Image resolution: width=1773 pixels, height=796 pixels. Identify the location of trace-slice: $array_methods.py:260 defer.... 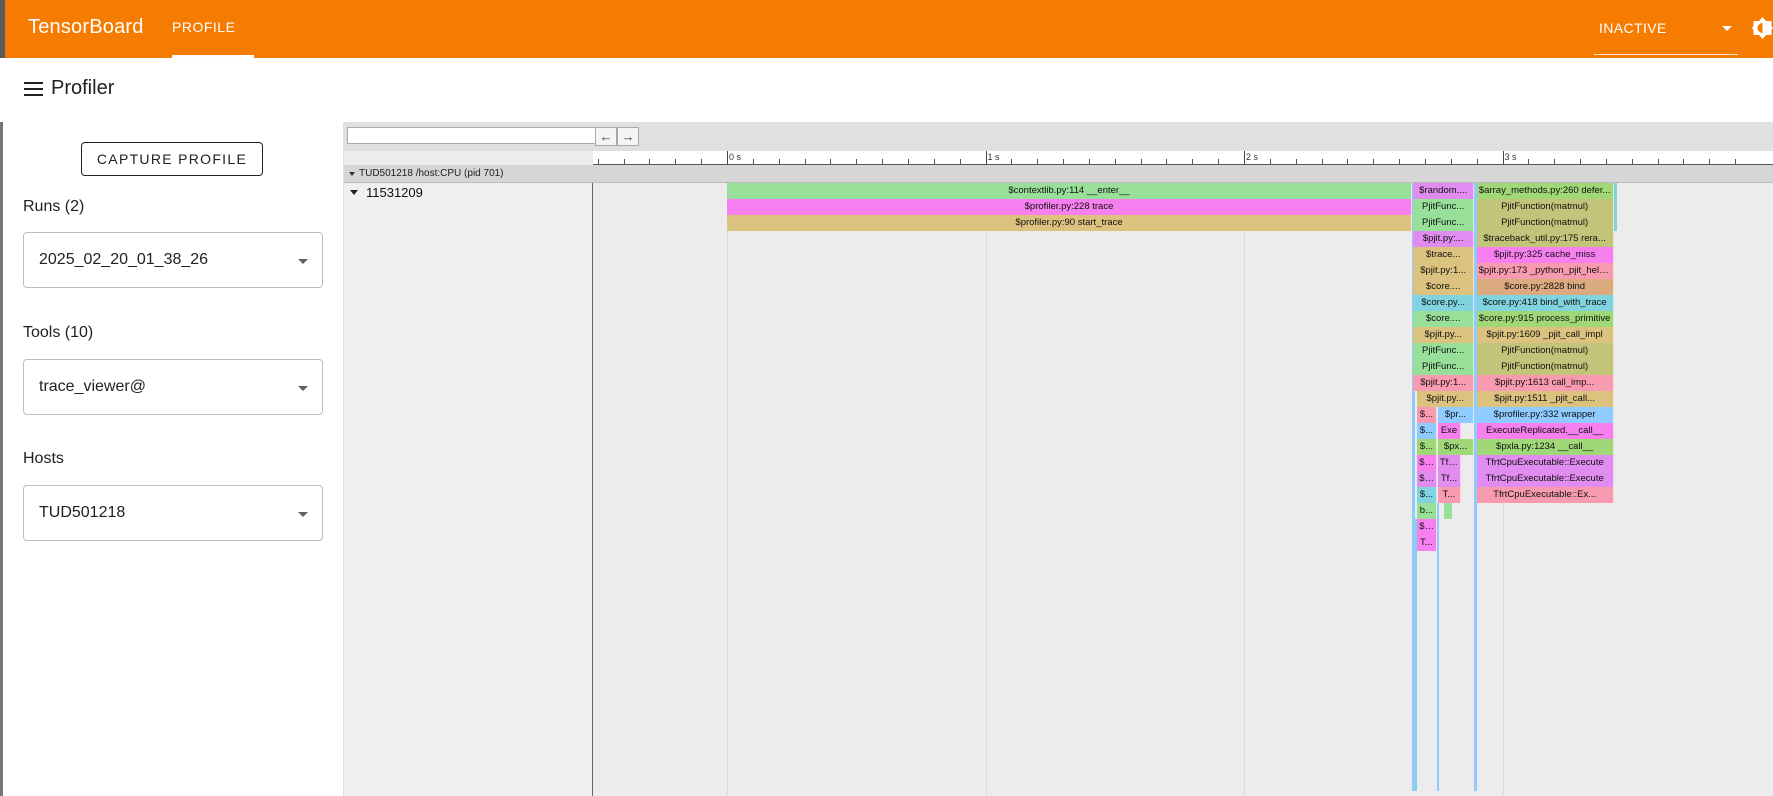
(1545, 191).